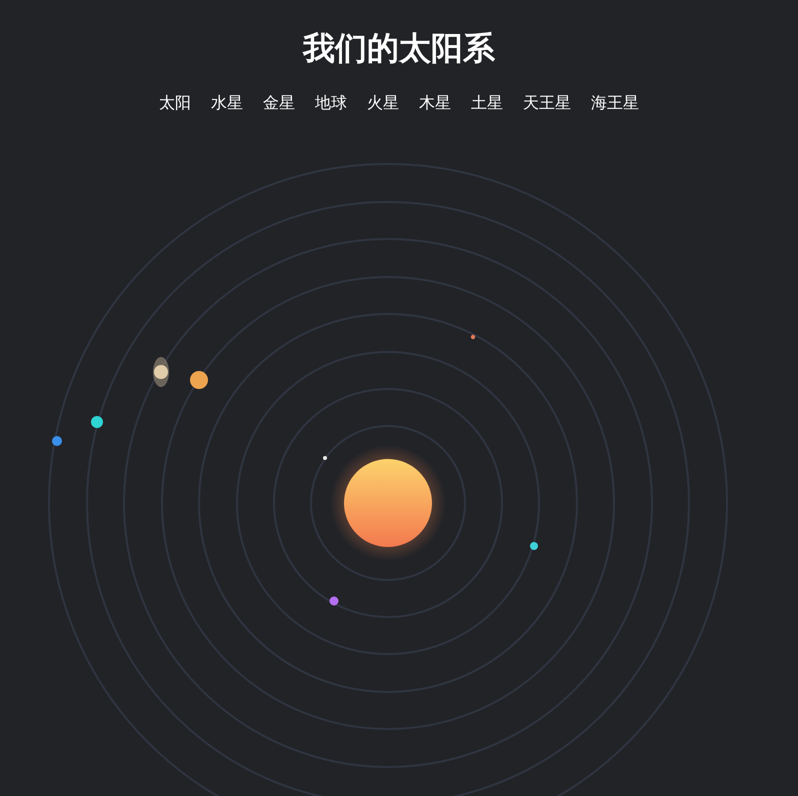  Describe the element at coordinates (331, 103) in the screenshot. I see `nav-link: 地球` at that location.